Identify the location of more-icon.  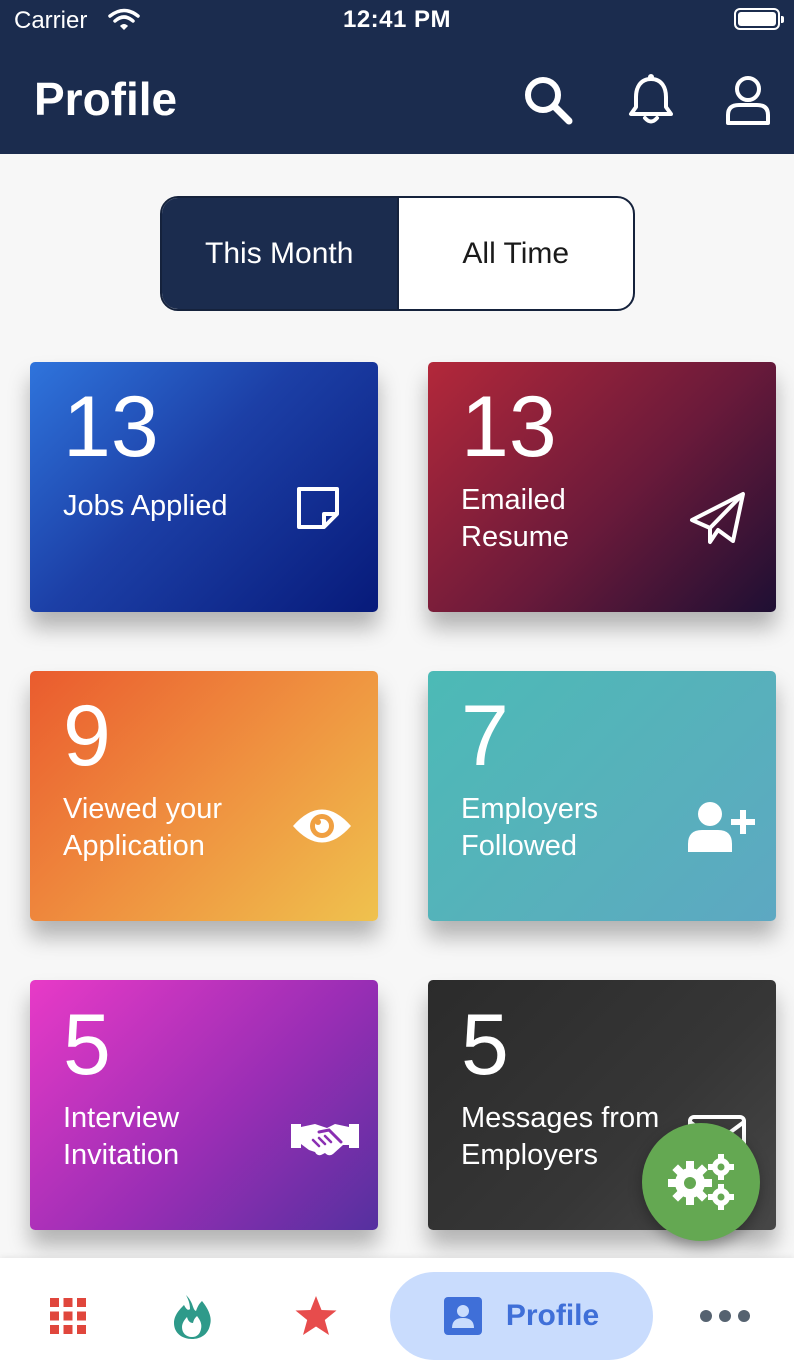
(725, 1316).